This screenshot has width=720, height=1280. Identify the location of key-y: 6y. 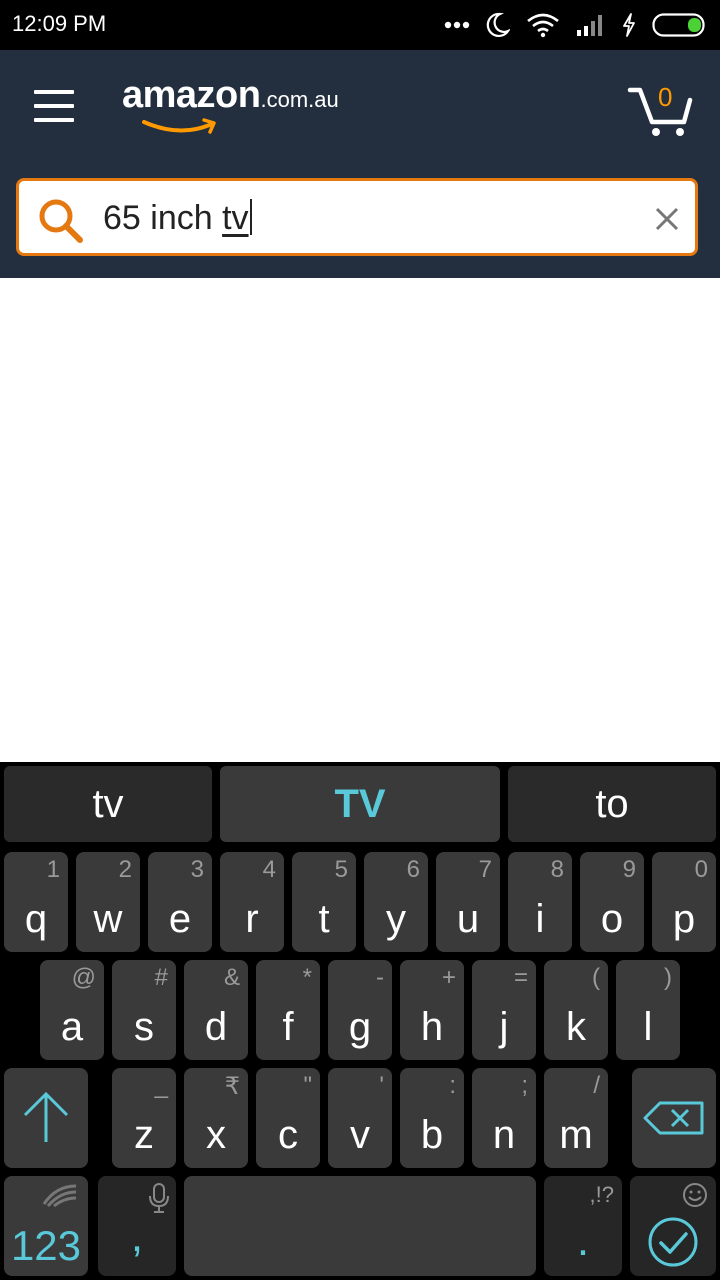
(396, 902).